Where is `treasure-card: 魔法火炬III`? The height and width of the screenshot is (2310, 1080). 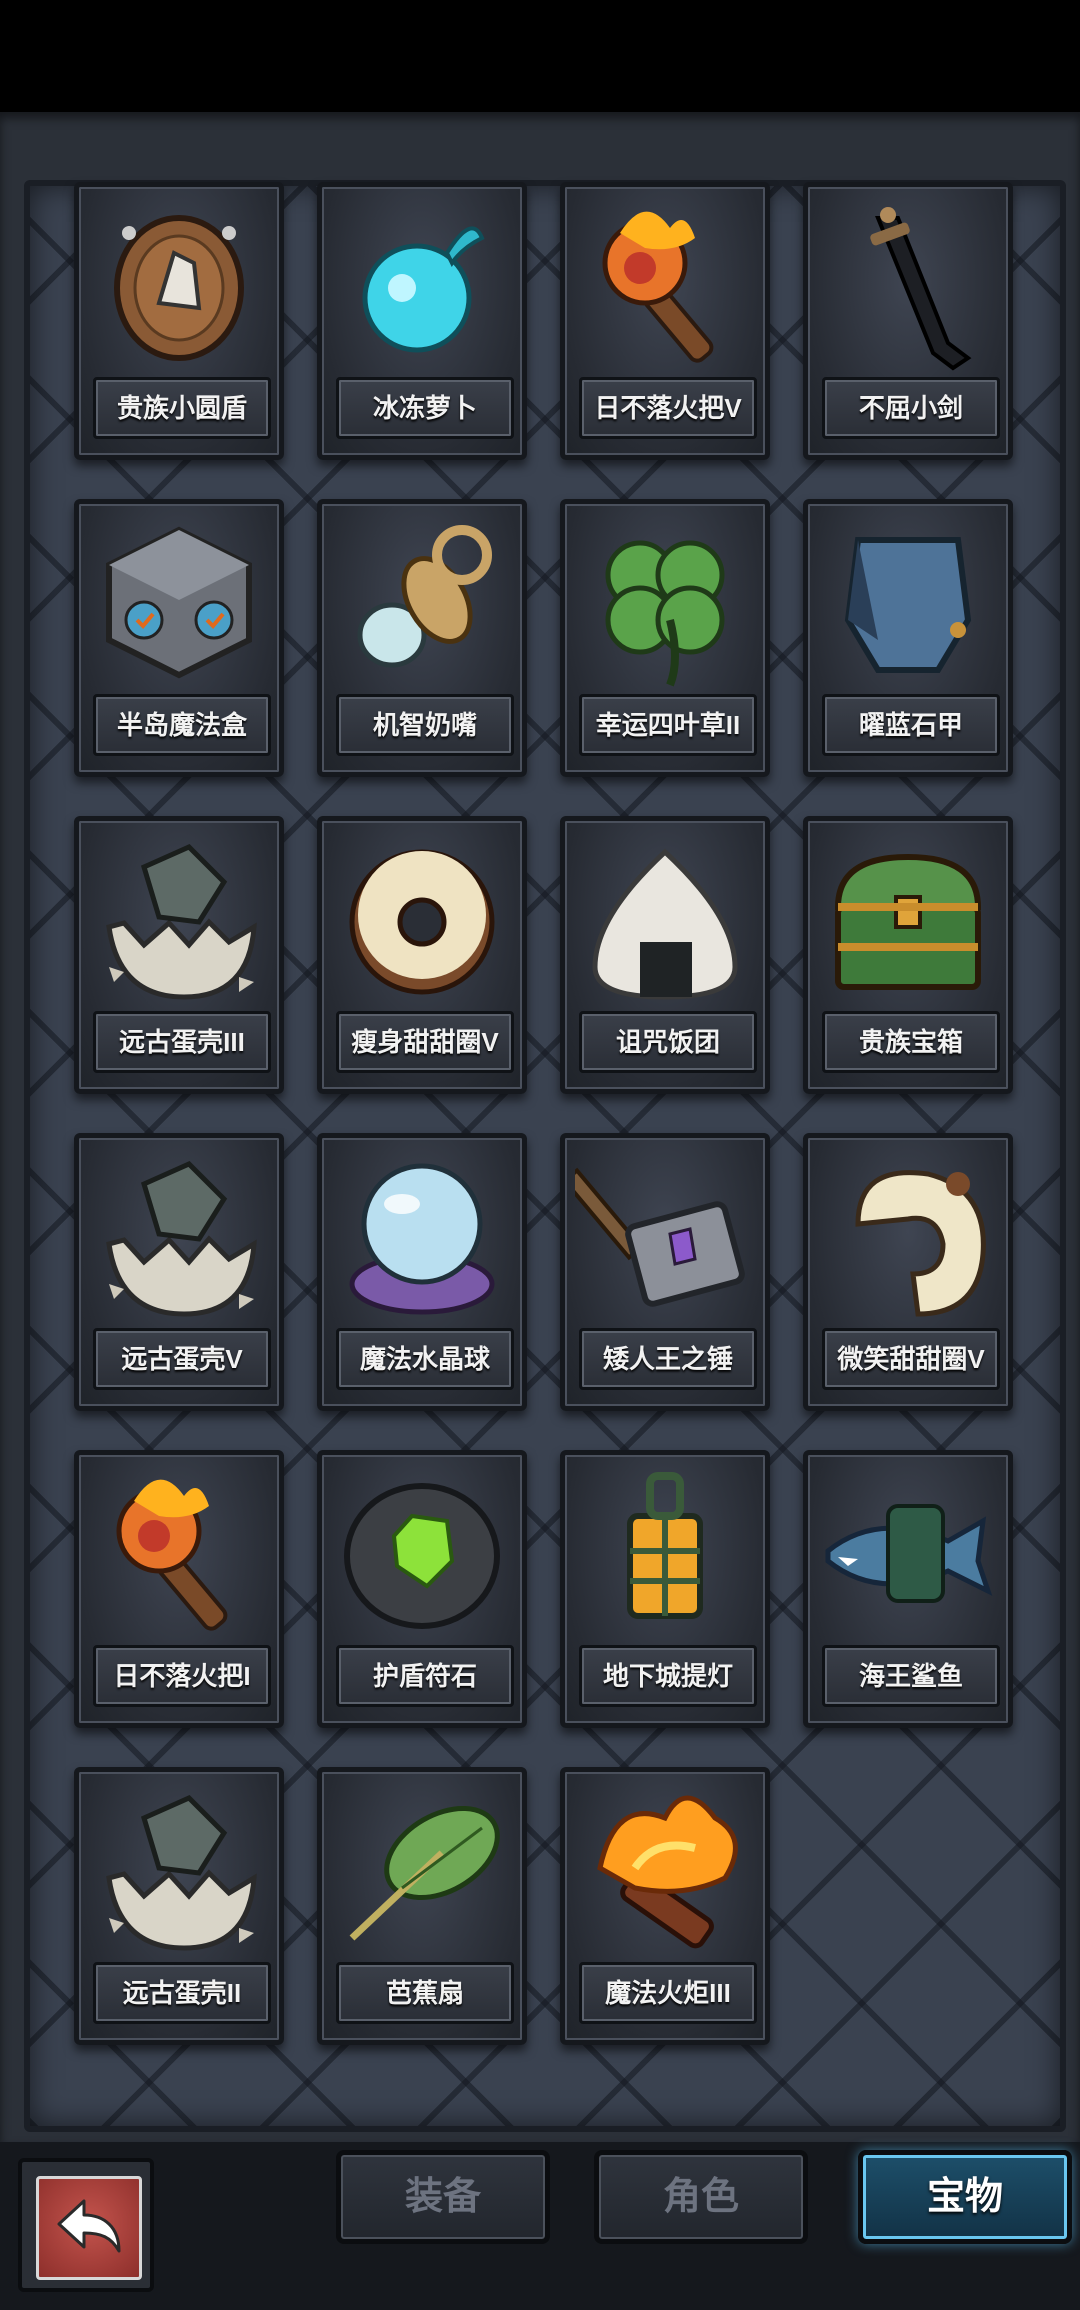 treasure-card: 魔法火炬III is located at coordinates (665, 1906).